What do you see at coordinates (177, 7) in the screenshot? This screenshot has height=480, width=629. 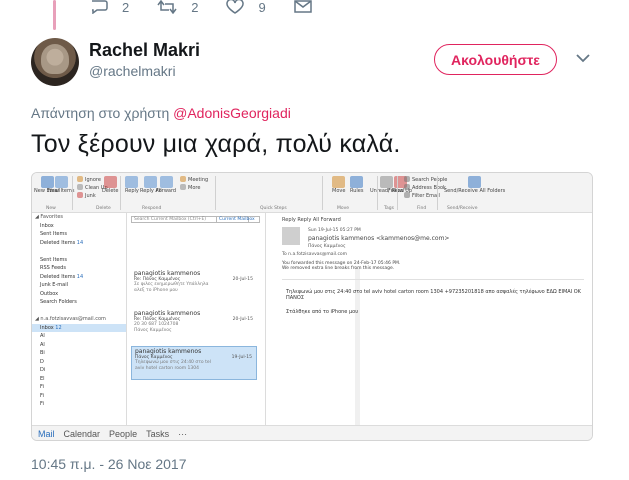 I see `retweet-action: 2` at bounding box center [177, 7].